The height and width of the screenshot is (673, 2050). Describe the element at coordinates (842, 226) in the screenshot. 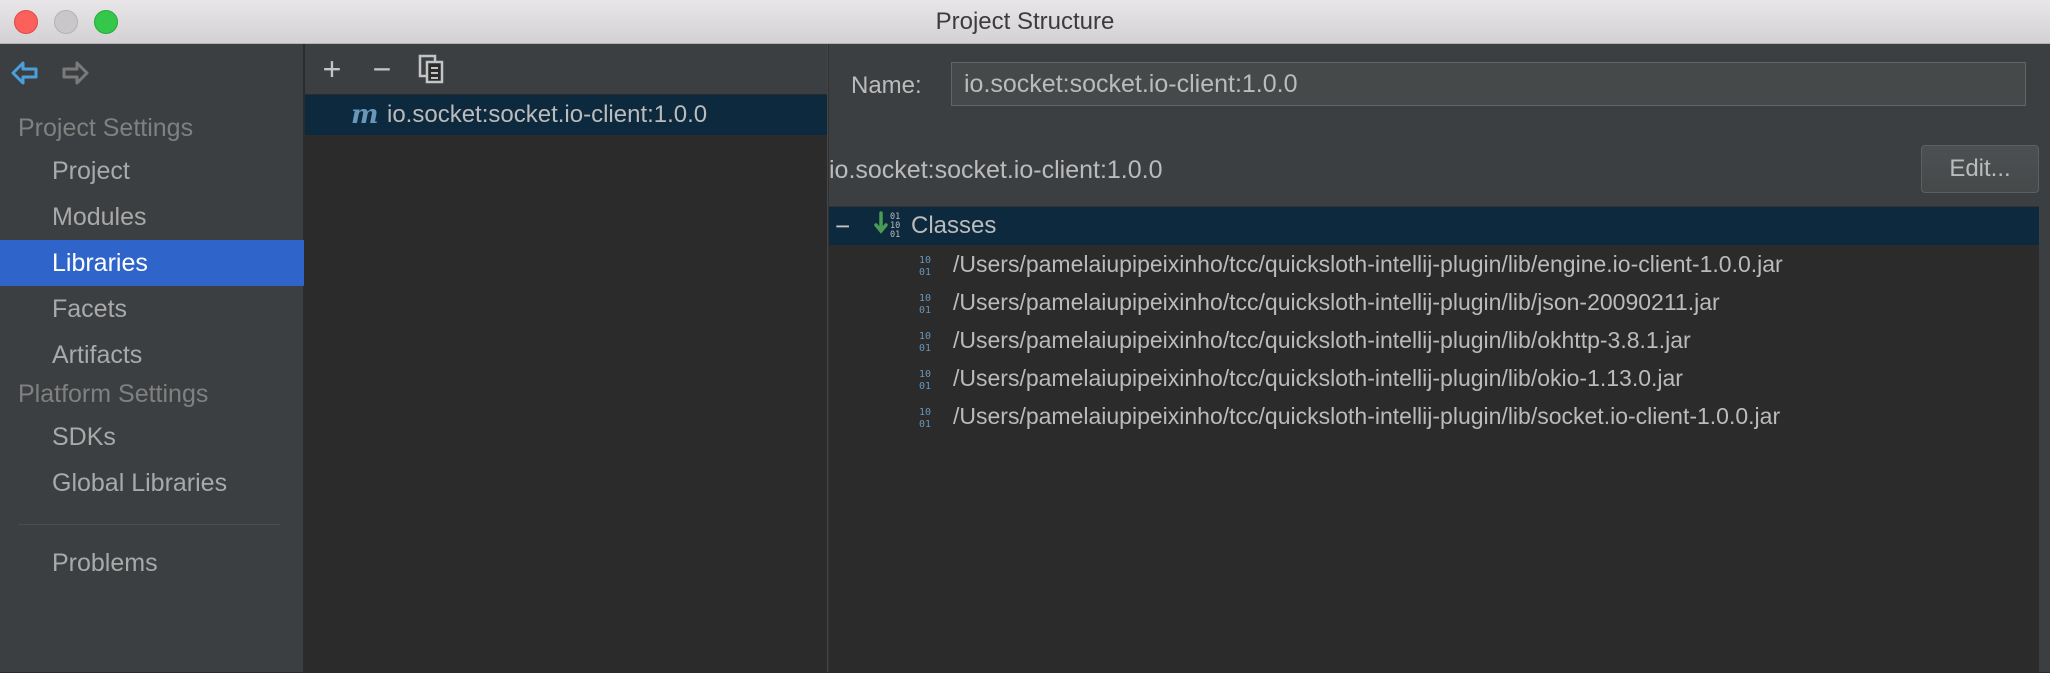

I see `collapse-toggle: −` at that location.